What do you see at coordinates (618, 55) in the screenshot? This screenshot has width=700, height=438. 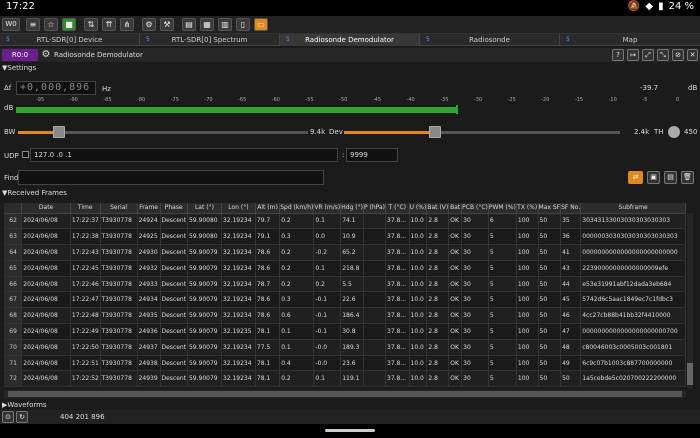 I see `help-icon: ?` at bounding box center [618, 55].